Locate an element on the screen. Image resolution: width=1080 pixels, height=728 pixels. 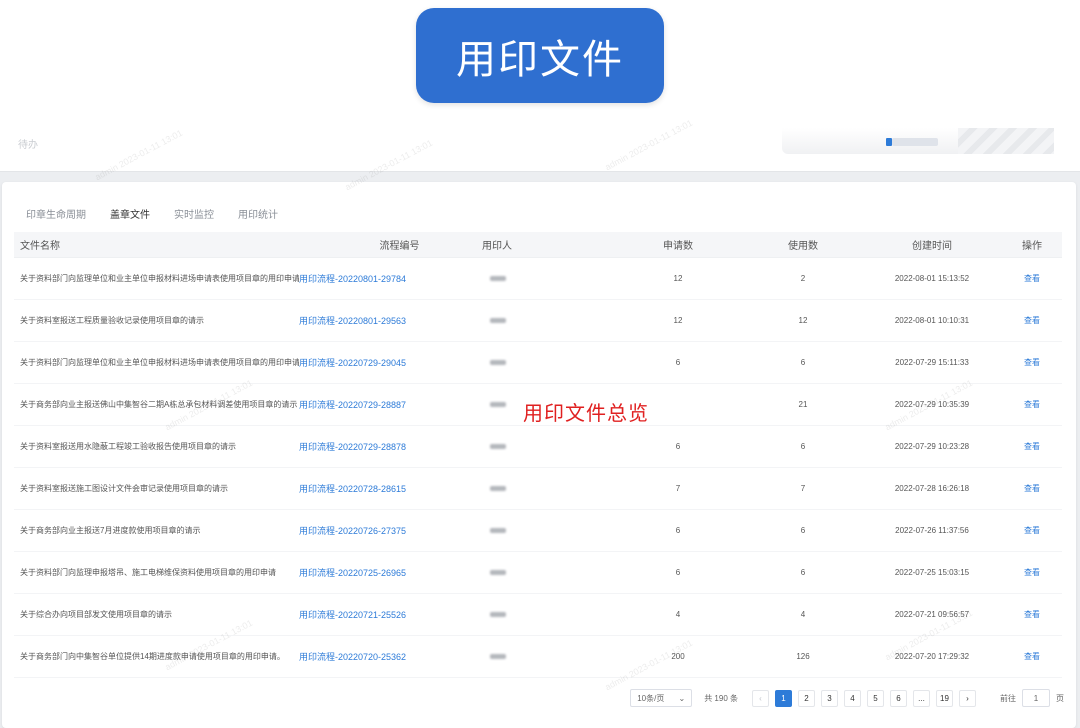
page-button: 2 is located at coordinates (806, 698).